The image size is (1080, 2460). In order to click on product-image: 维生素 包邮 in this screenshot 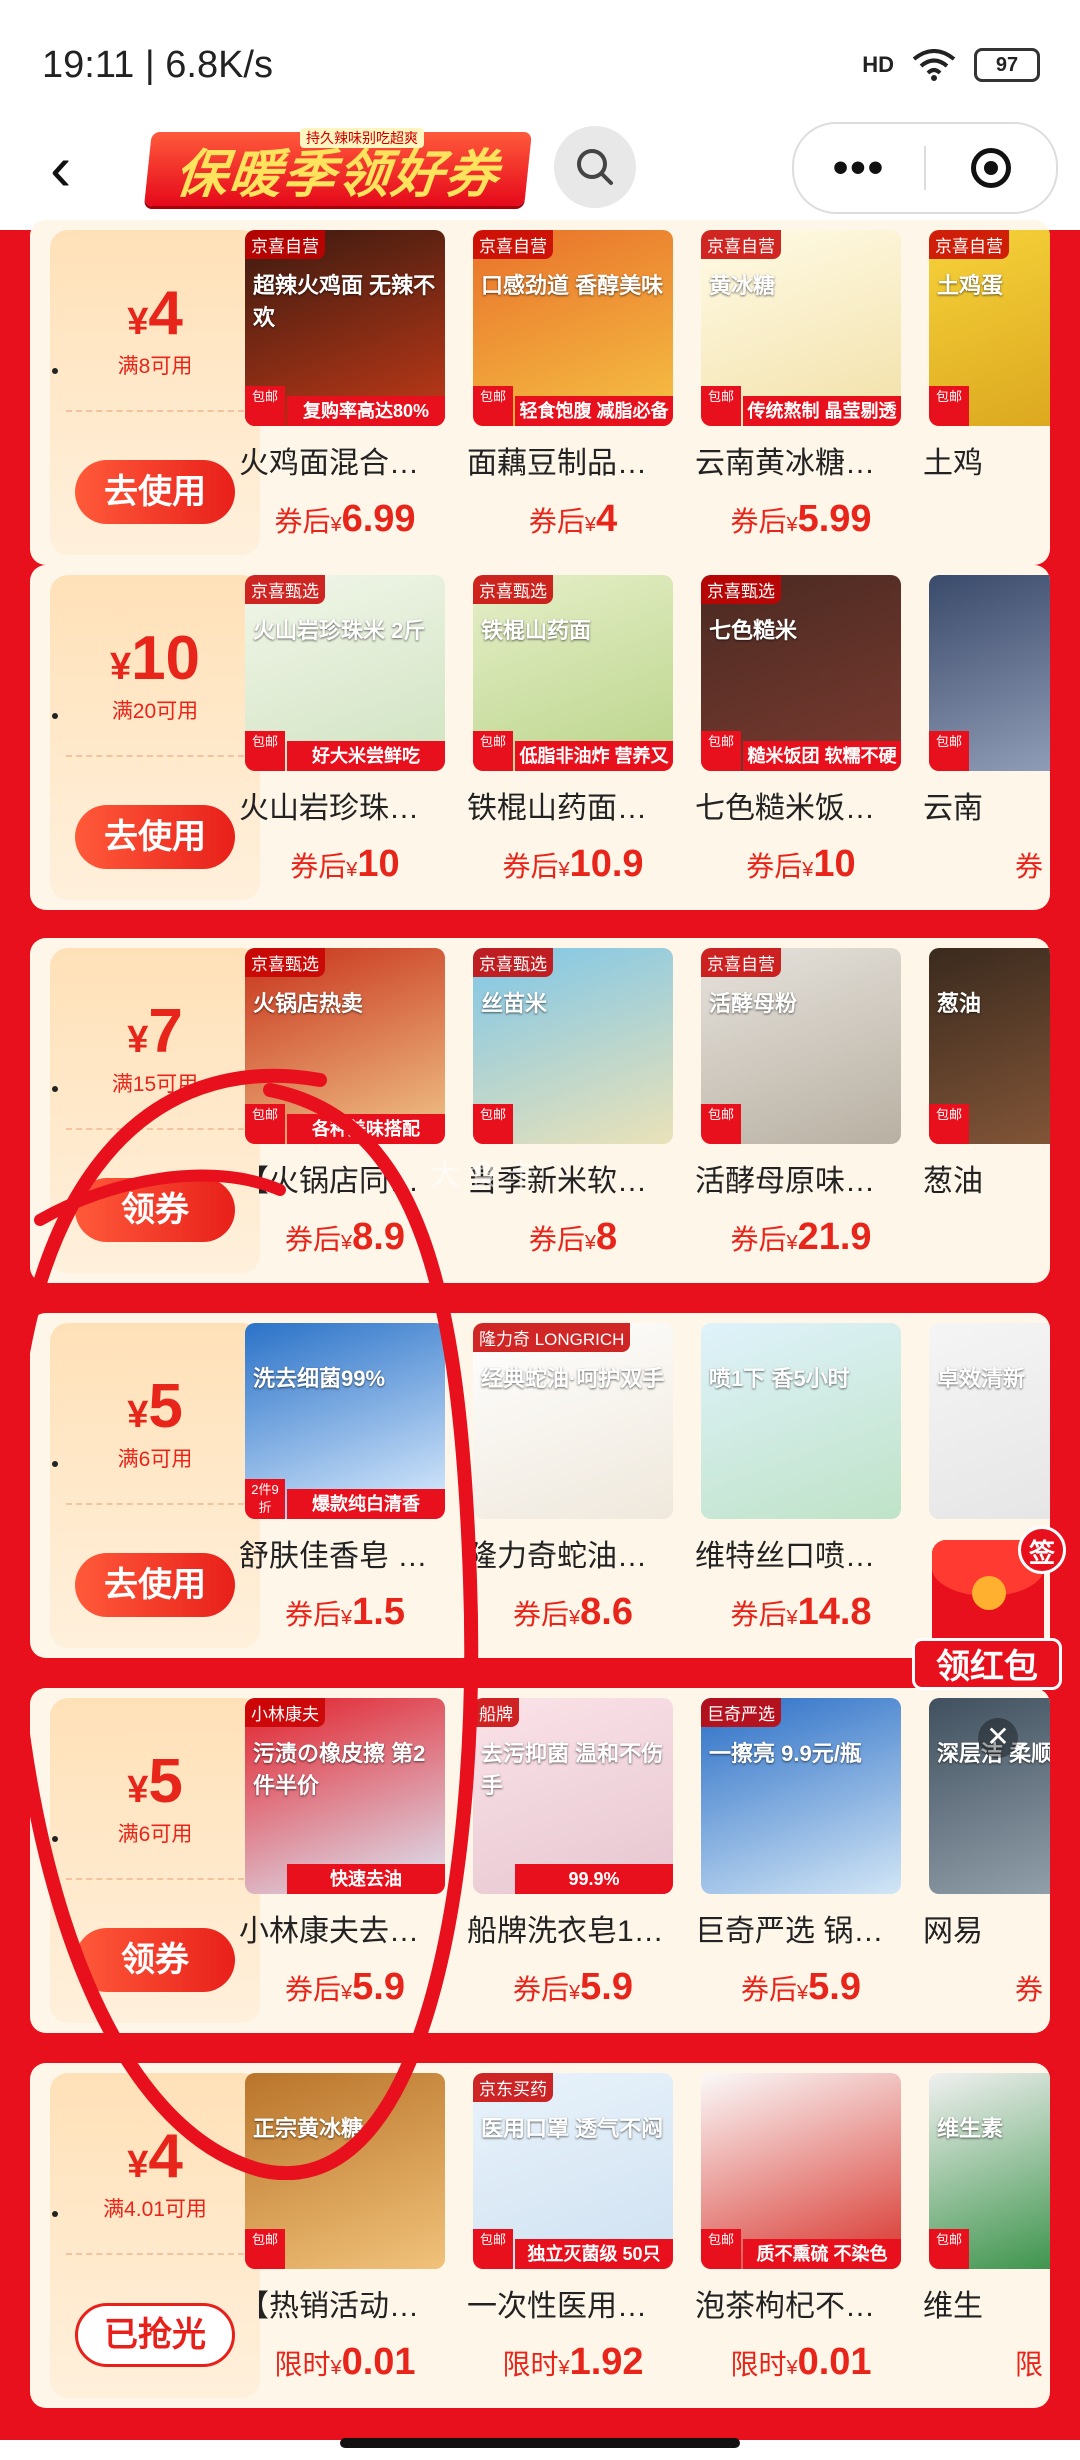, I will do `click(989, 2171)`.